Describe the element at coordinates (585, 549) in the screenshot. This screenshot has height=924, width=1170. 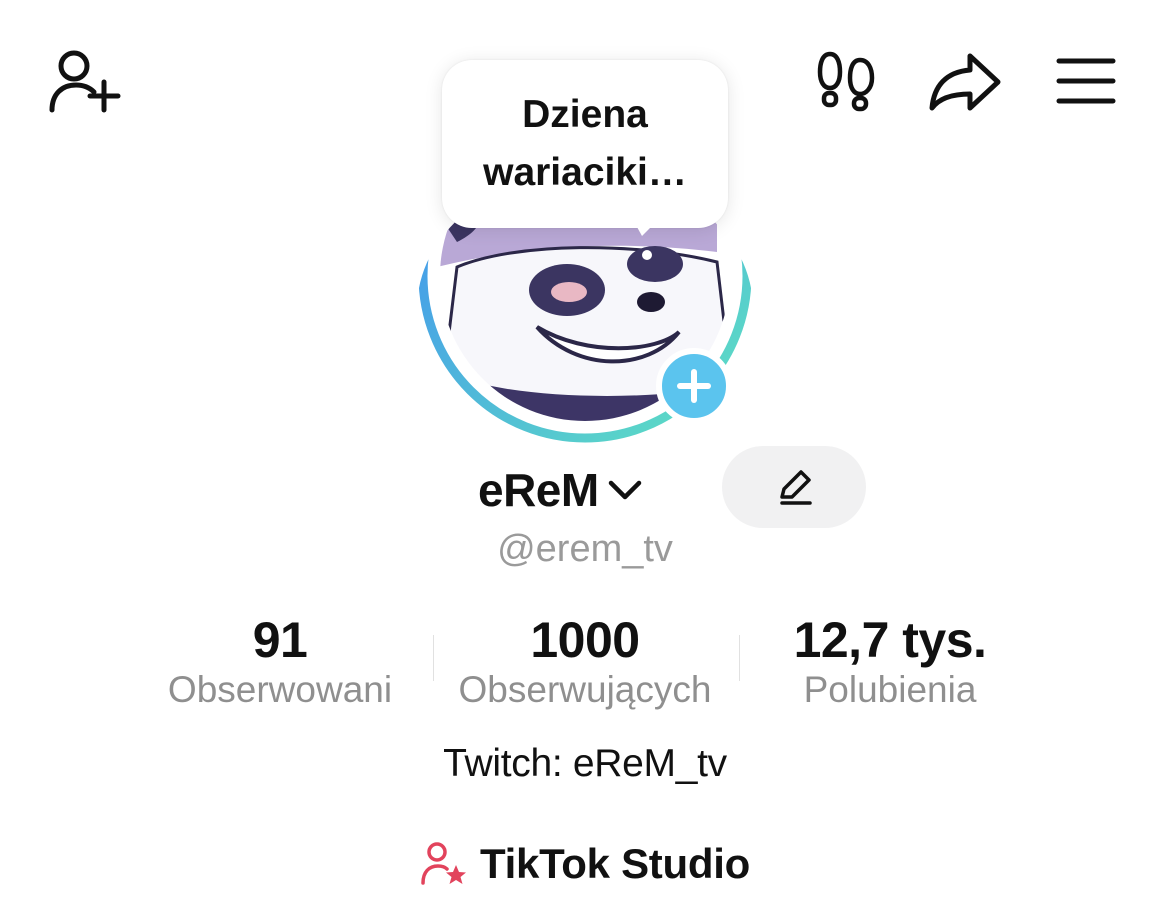
I see `username: @erem_tv` at that location.